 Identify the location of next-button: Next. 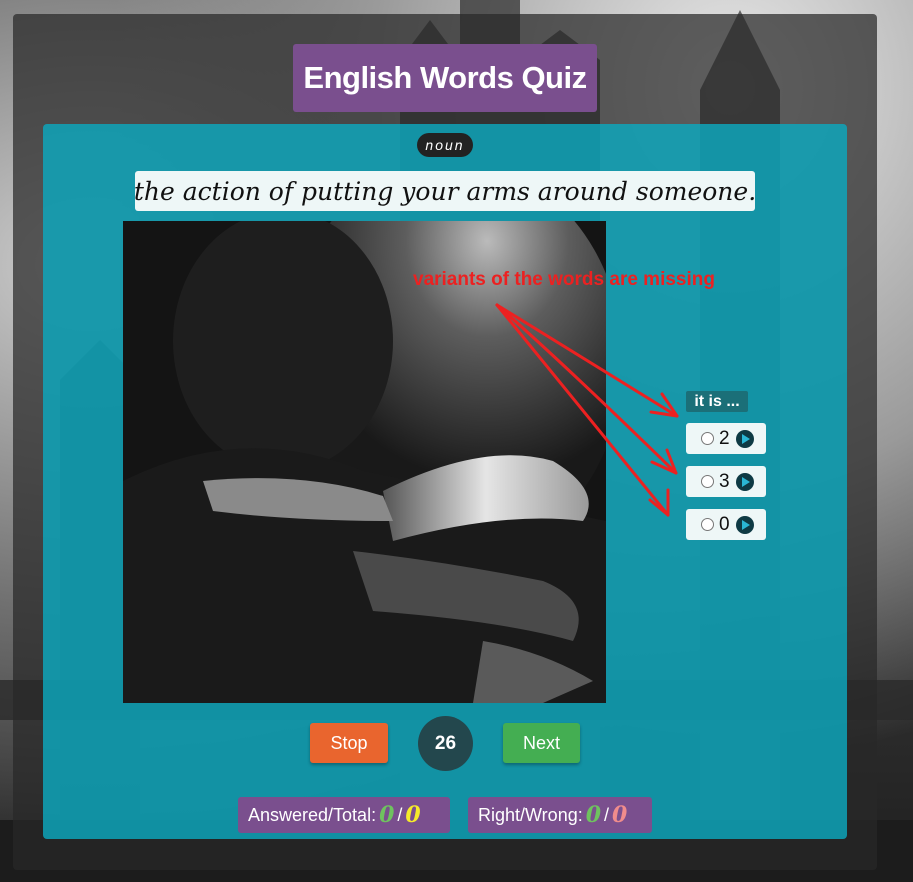
(541, 743).